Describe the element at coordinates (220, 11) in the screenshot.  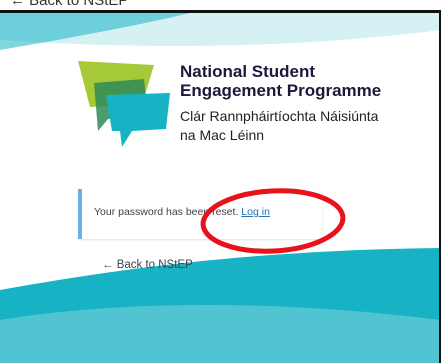
I see `top-border` at that location.